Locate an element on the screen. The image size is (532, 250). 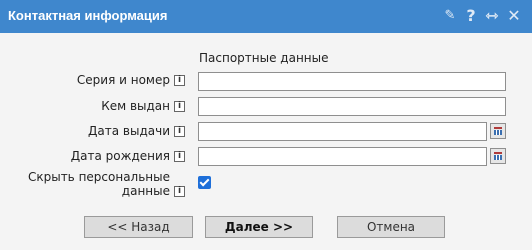
window-titlebar: Контактная информация ✎ ? ⇿ ✕ is located at coordinates (266, 16).